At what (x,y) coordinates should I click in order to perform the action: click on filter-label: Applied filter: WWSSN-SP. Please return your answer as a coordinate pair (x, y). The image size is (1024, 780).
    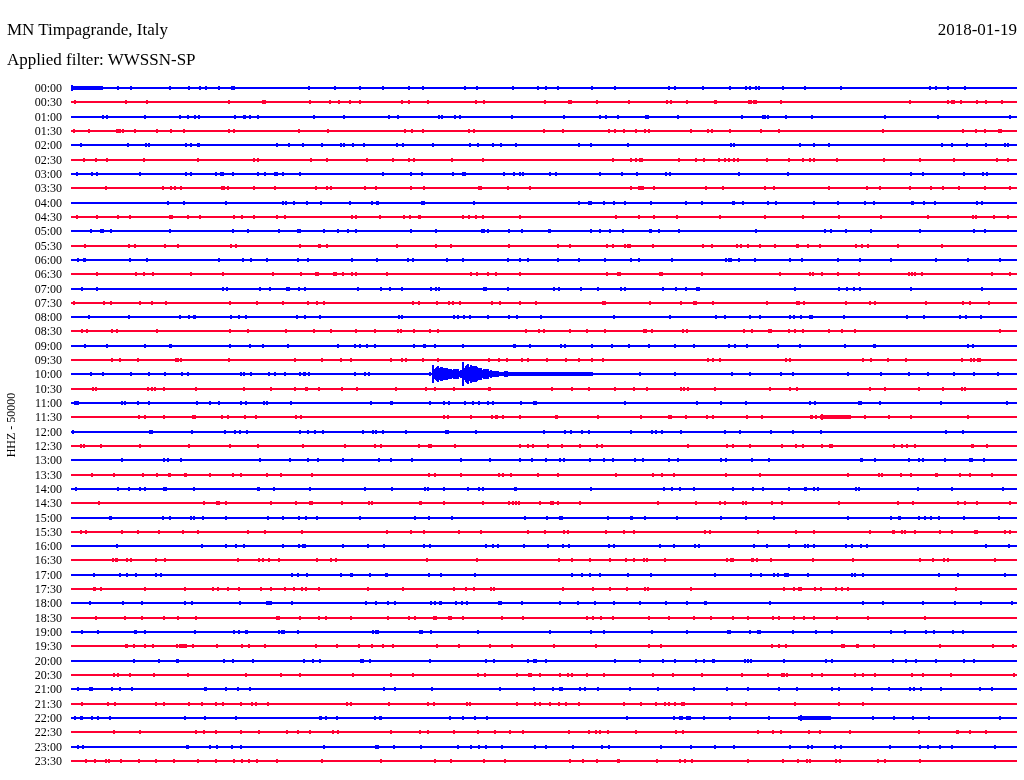
    Looking at the image, I should click on (101, 59).